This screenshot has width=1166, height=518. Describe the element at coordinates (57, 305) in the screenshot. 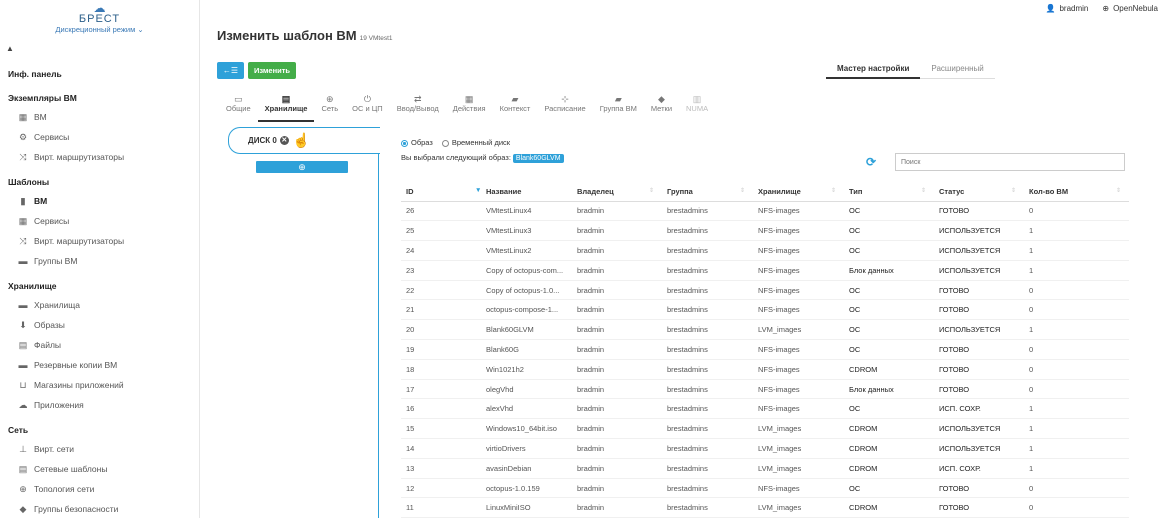

I see `nav-item-label: Хранилища` at that location.